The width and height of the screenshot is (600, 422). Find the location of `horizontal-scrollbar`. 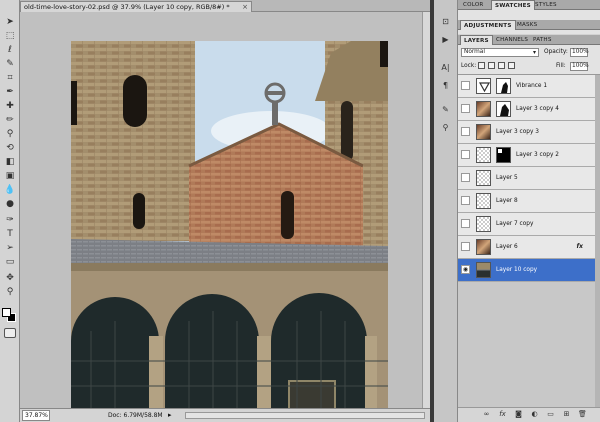

horizontal-scrollbar is located at coordinates (305, 415).